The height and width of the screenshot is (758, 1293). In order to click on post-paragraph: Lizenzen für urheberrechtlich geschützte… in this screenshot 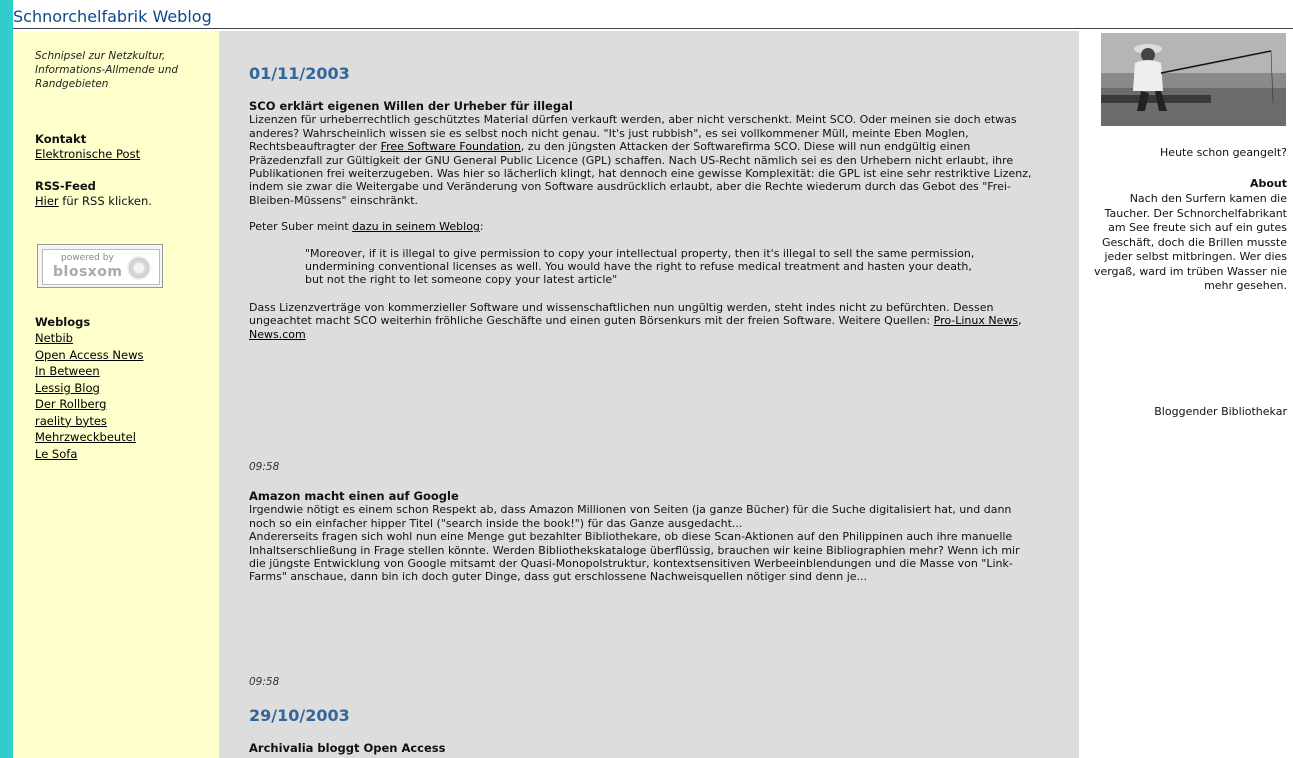, I will do `click(644, 160)`.